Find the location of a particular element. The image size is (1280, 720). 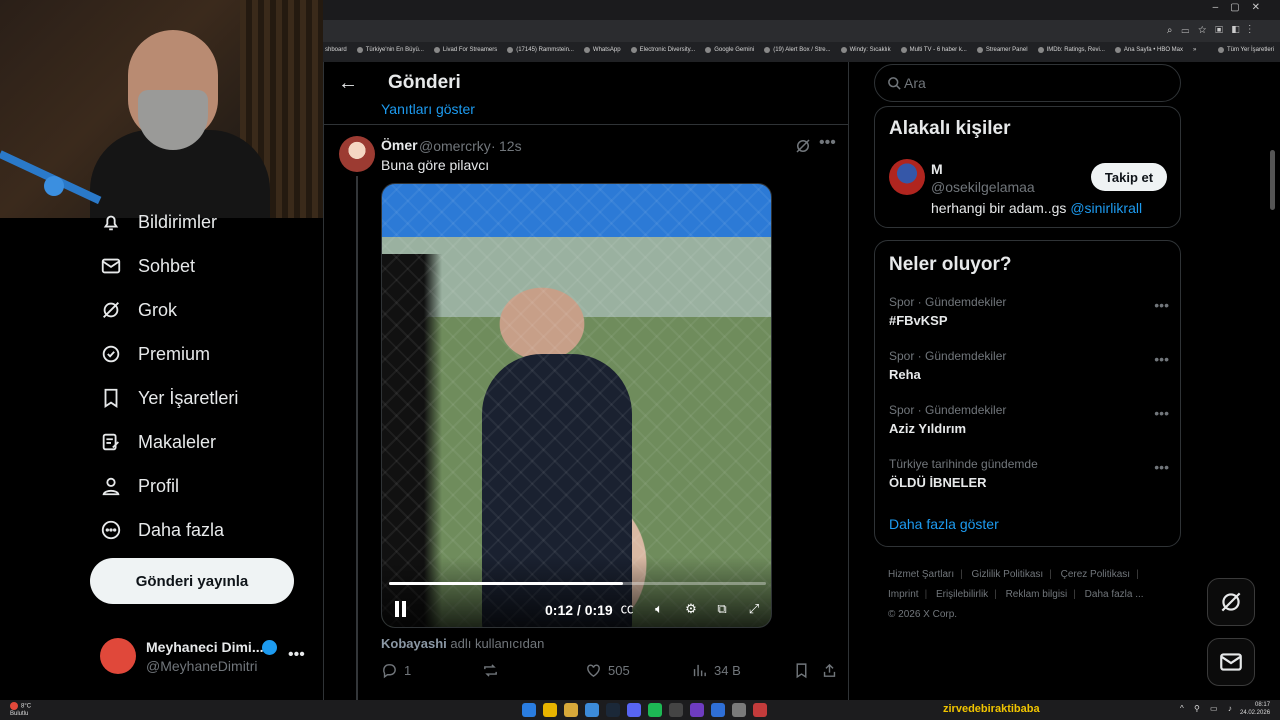

views-button: 34 B is located at coordinates (716, 670).